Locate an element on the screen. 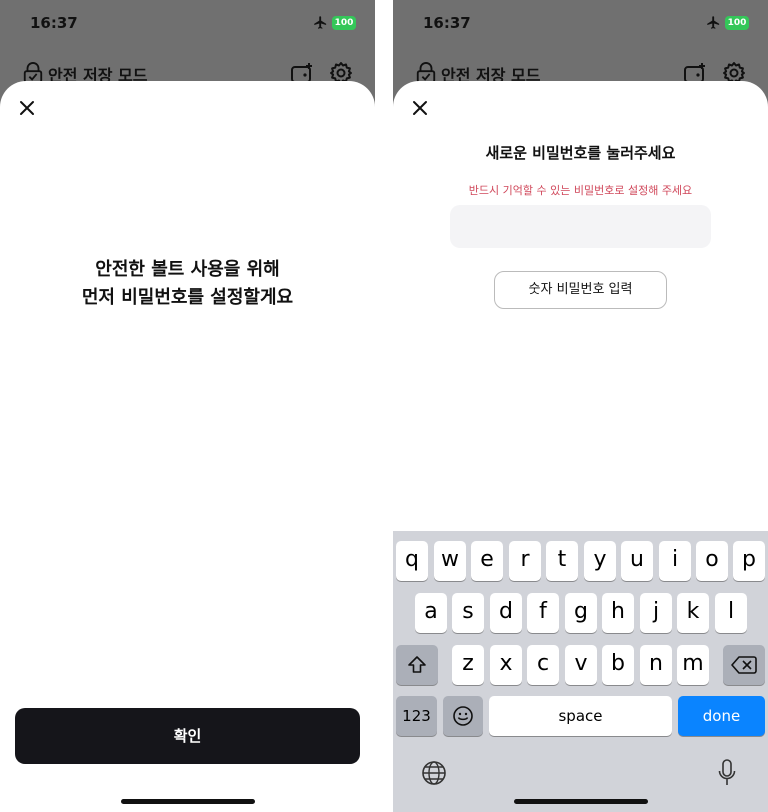 Image resolution: width=768 pixels, height=812 pixels. key-r: r is located at coordinates (525, 561).